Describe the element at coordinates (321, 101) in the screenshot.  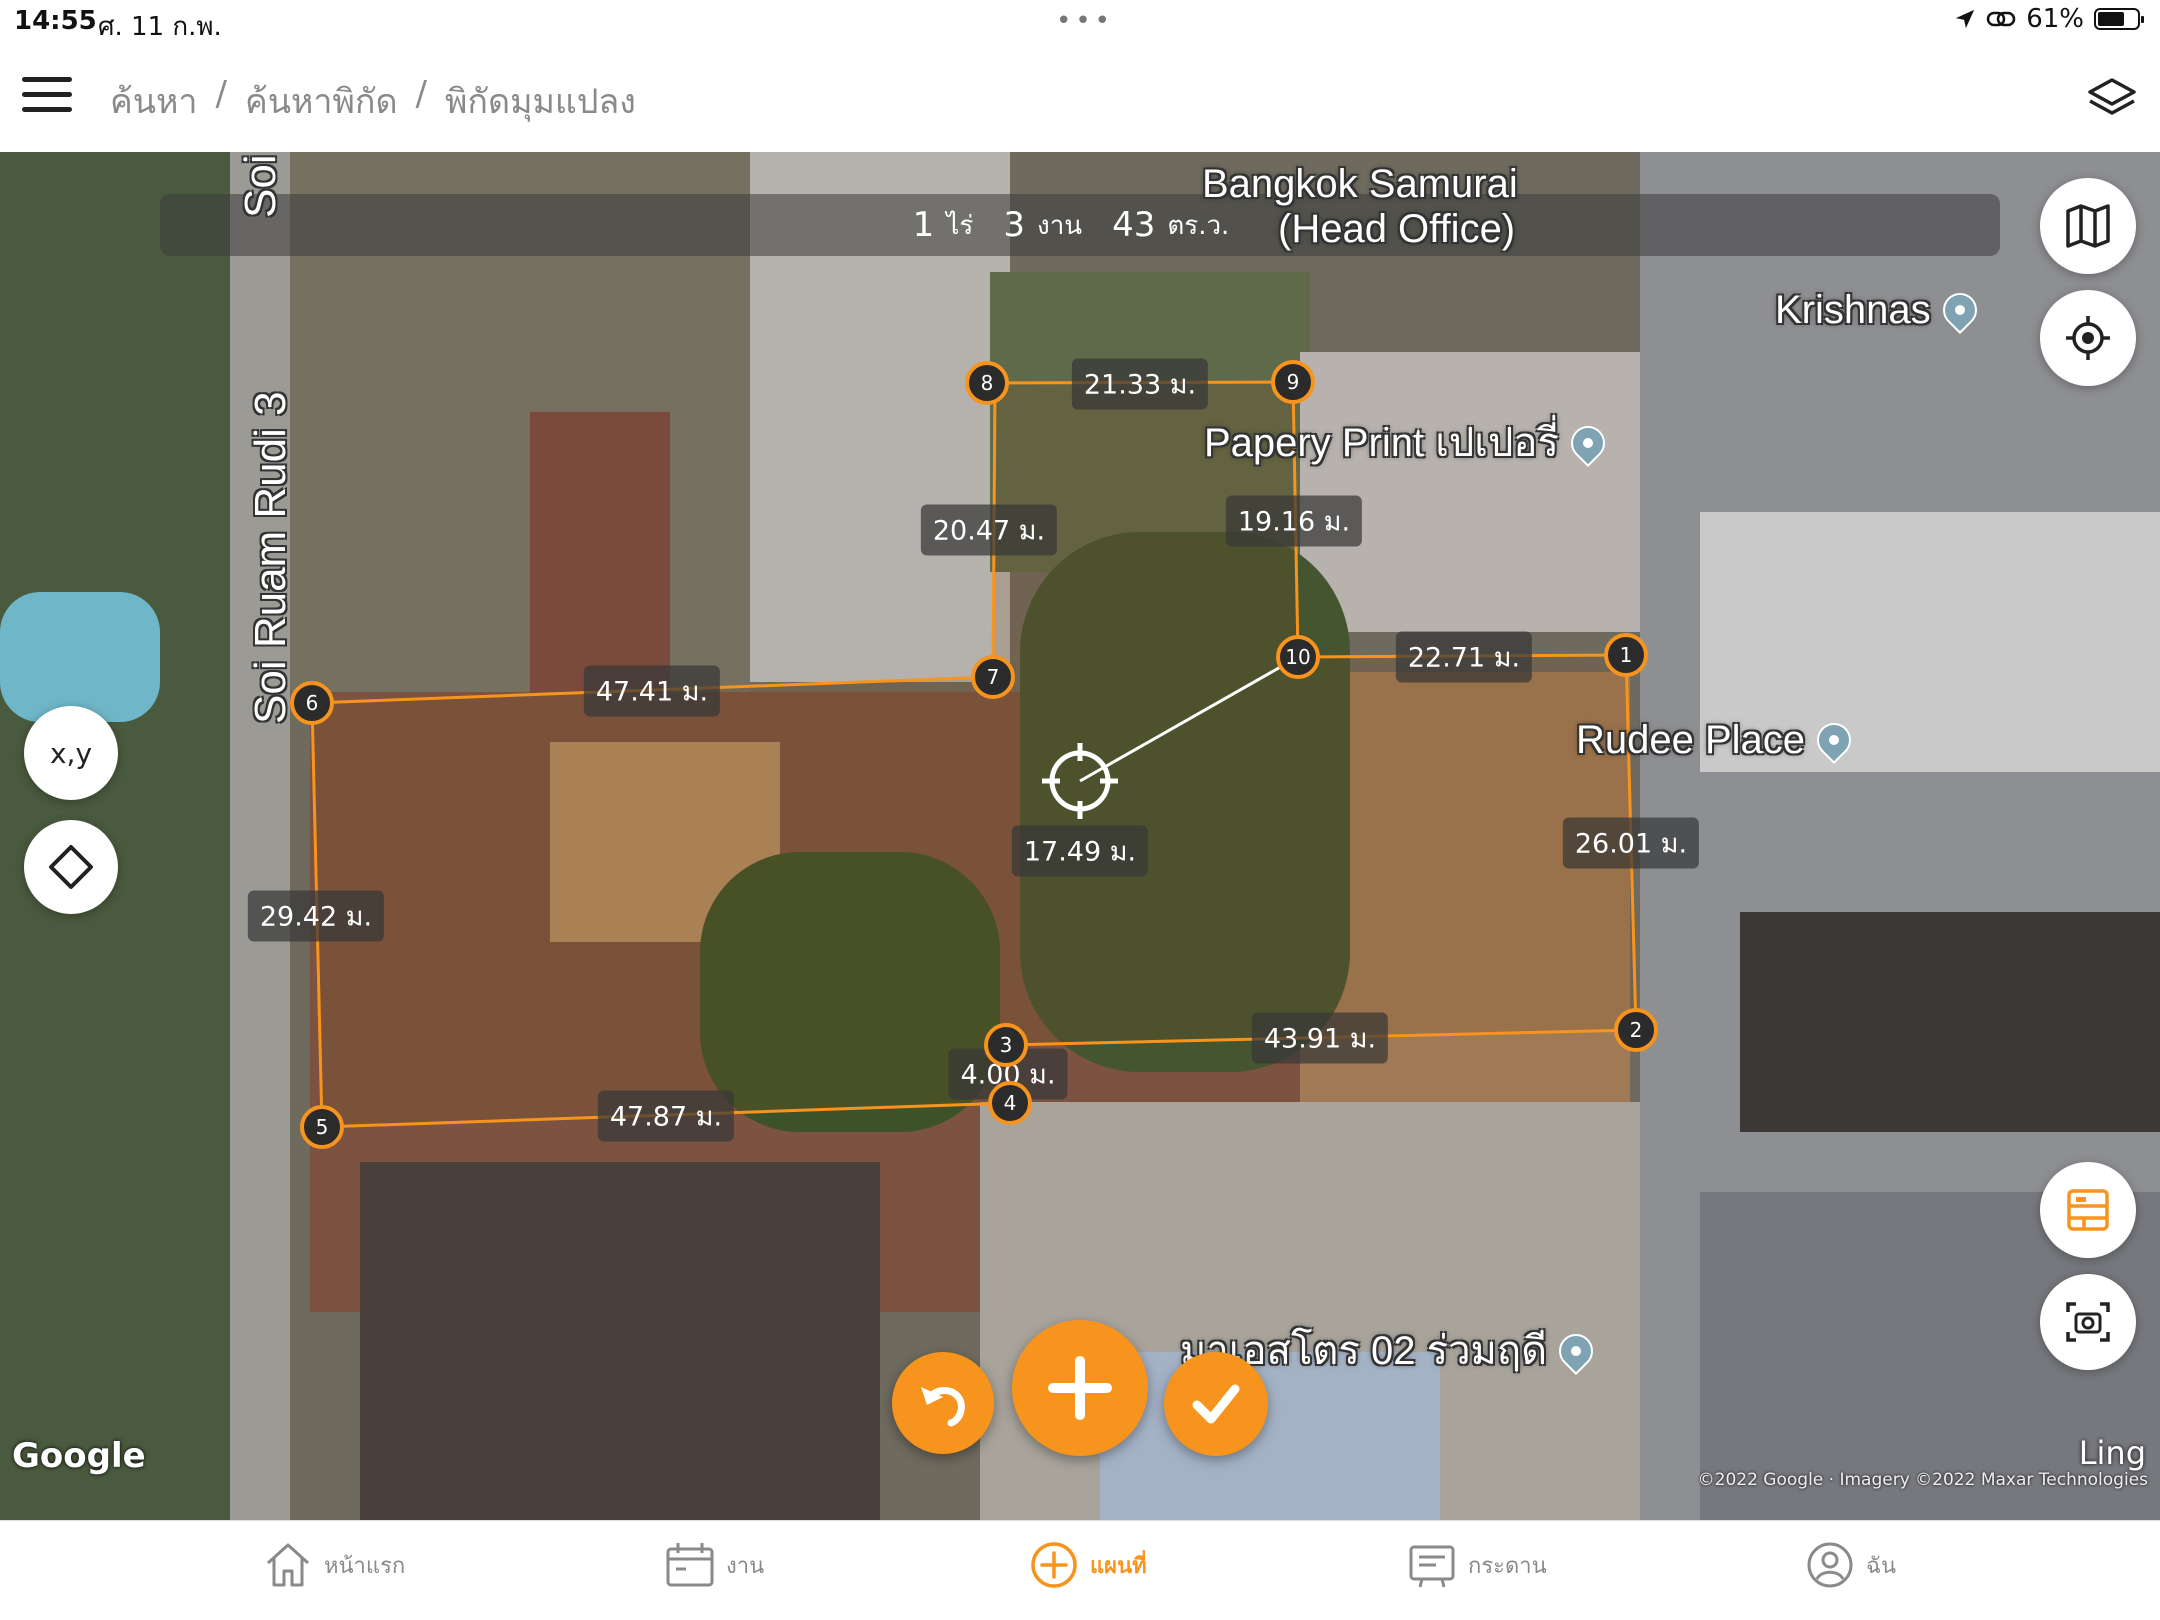
I see `breadcrumb-search-coordinate: ค้นหาพิกัด` at that location.